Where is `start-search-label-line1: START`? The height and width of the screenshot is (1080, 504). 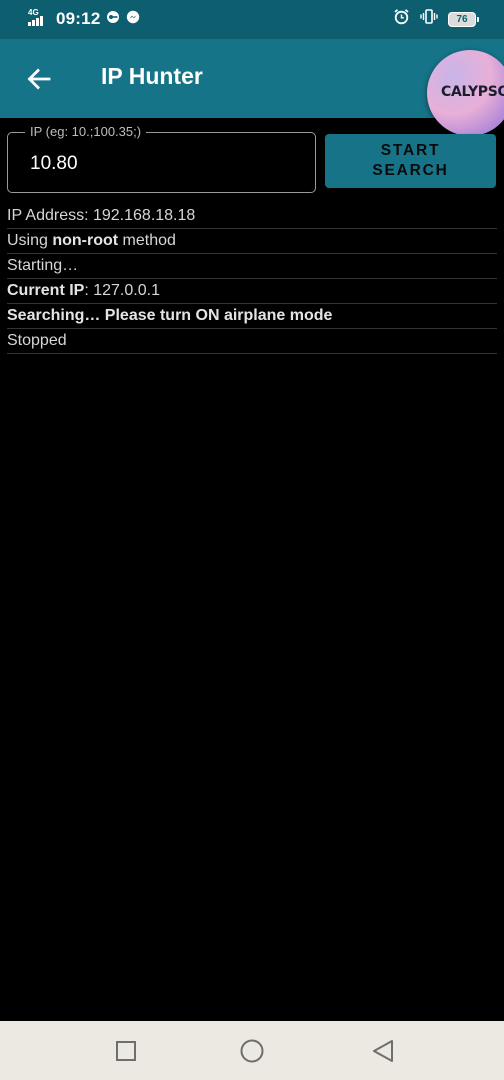 start-search-label-line1: START is located at coordinates (410, 150).